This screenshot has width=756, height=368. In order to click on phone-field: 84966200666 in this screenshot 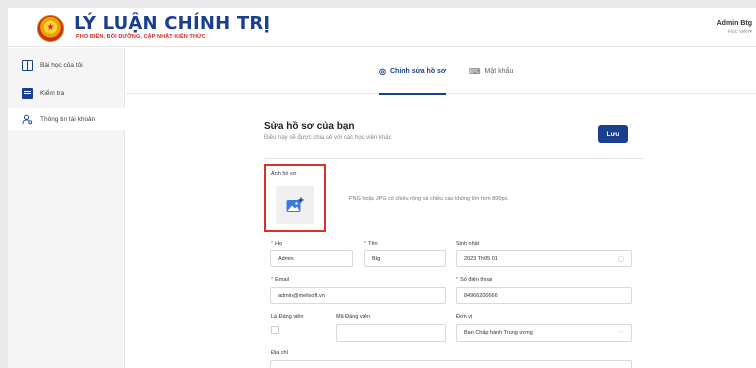, I will do `click(544, 295)`.